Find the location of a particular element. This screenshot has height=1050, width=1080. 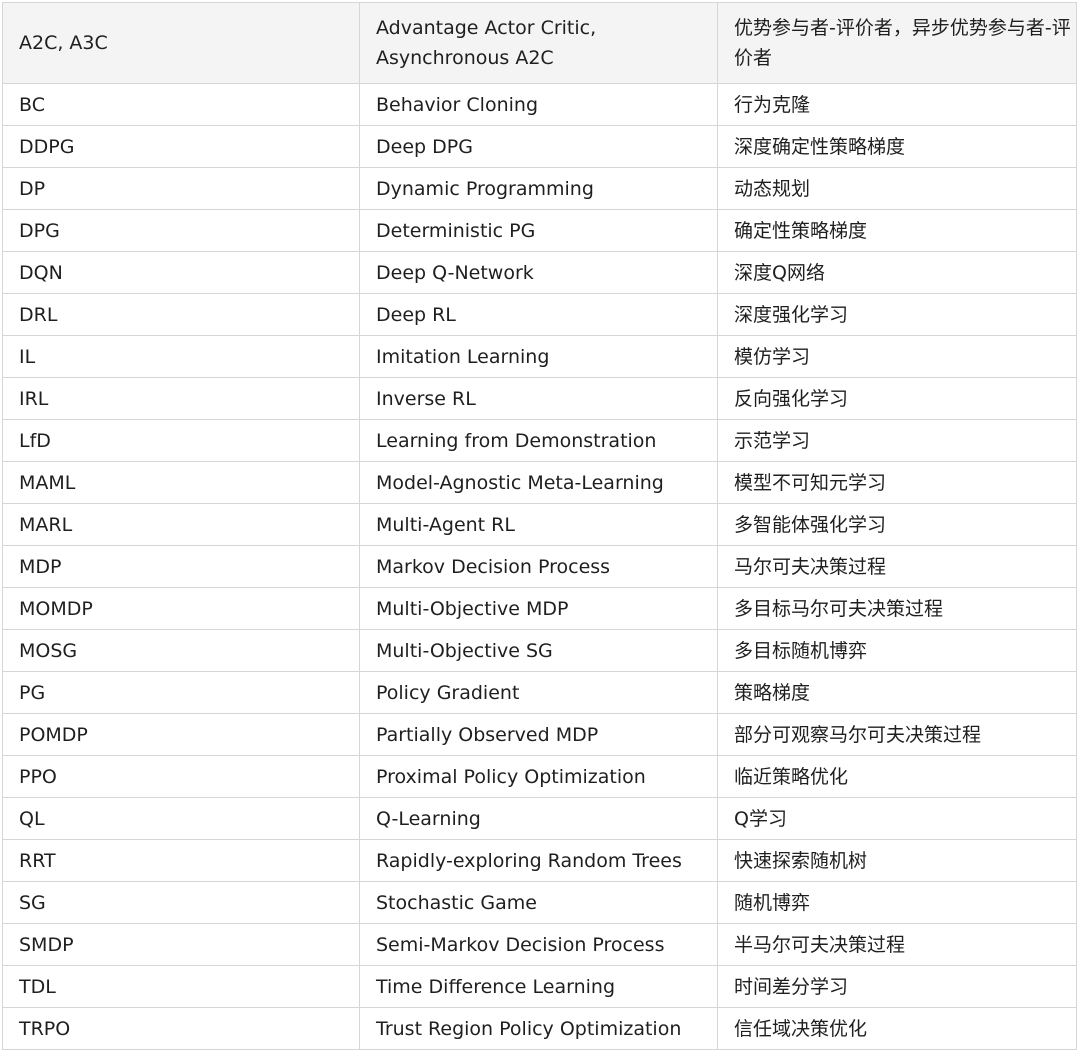

english-term-cell: Learning from Demonstration is located at coordinates (538, 440).